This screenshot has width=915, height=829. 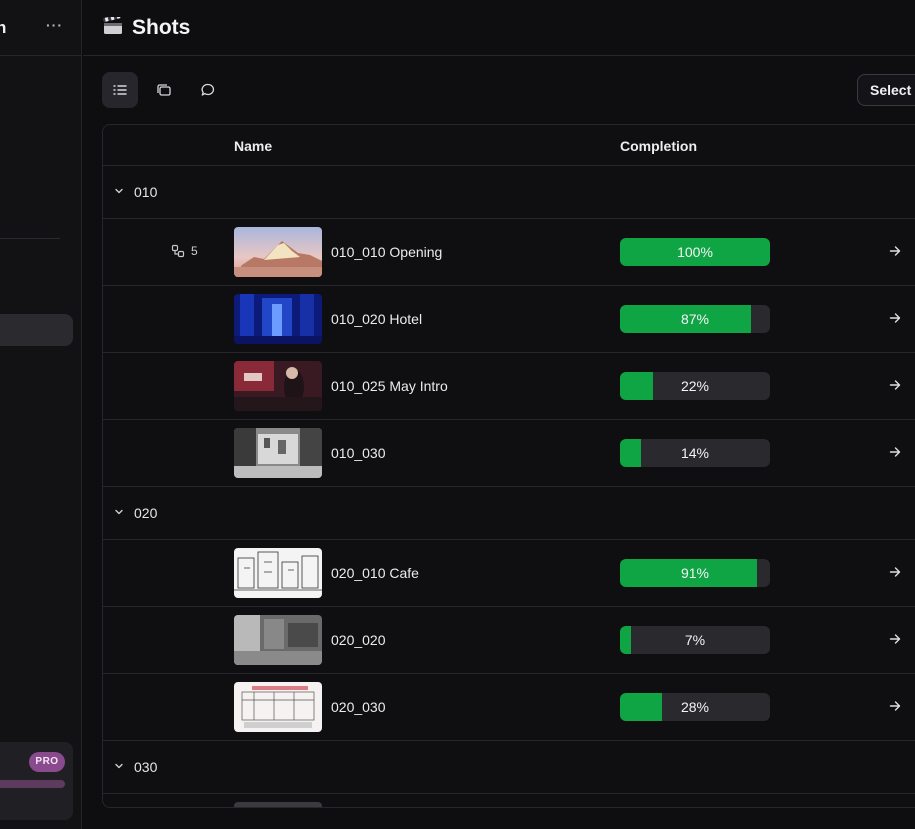 What do you see at coordinates (509, 252) in the screenshot?
I see `table-row: 5 010_010 Opening 100%` at bounding box center [509, 252].